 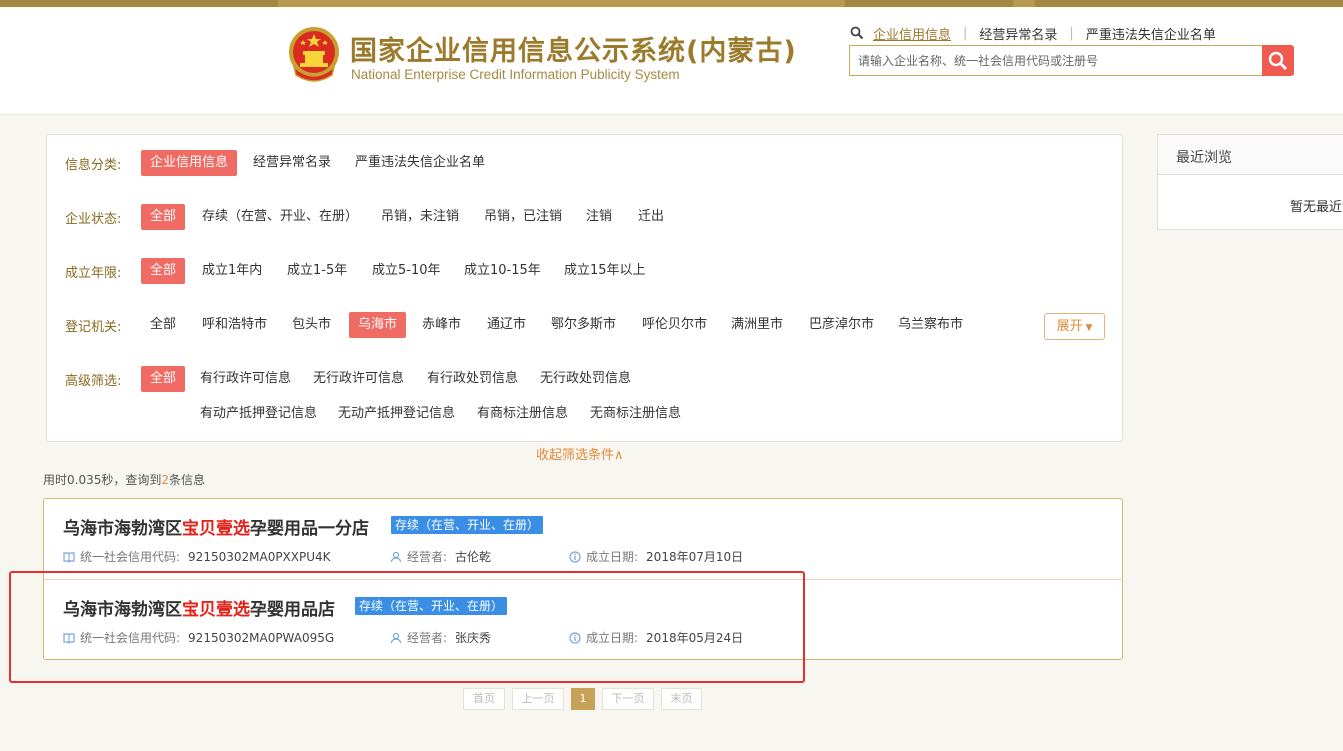 I want to click on filter-option: 乌海市, so click(x=378, y=325).